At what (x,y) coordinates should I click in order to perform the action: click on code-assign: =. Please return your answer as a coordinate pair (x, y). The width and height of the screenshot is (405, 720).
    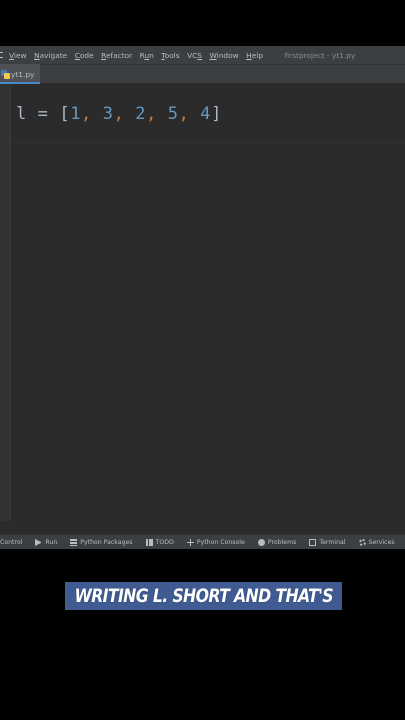
    Looking at the image, I should click on (43, 114).